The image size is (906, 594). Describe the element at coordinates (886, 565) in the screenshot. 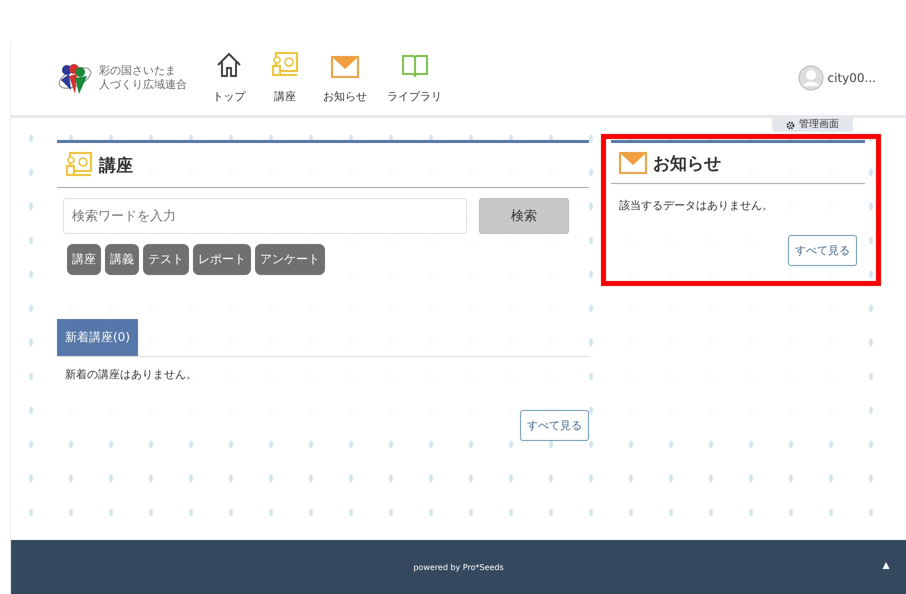

I see `back-to-top-button: ▲` at that location.